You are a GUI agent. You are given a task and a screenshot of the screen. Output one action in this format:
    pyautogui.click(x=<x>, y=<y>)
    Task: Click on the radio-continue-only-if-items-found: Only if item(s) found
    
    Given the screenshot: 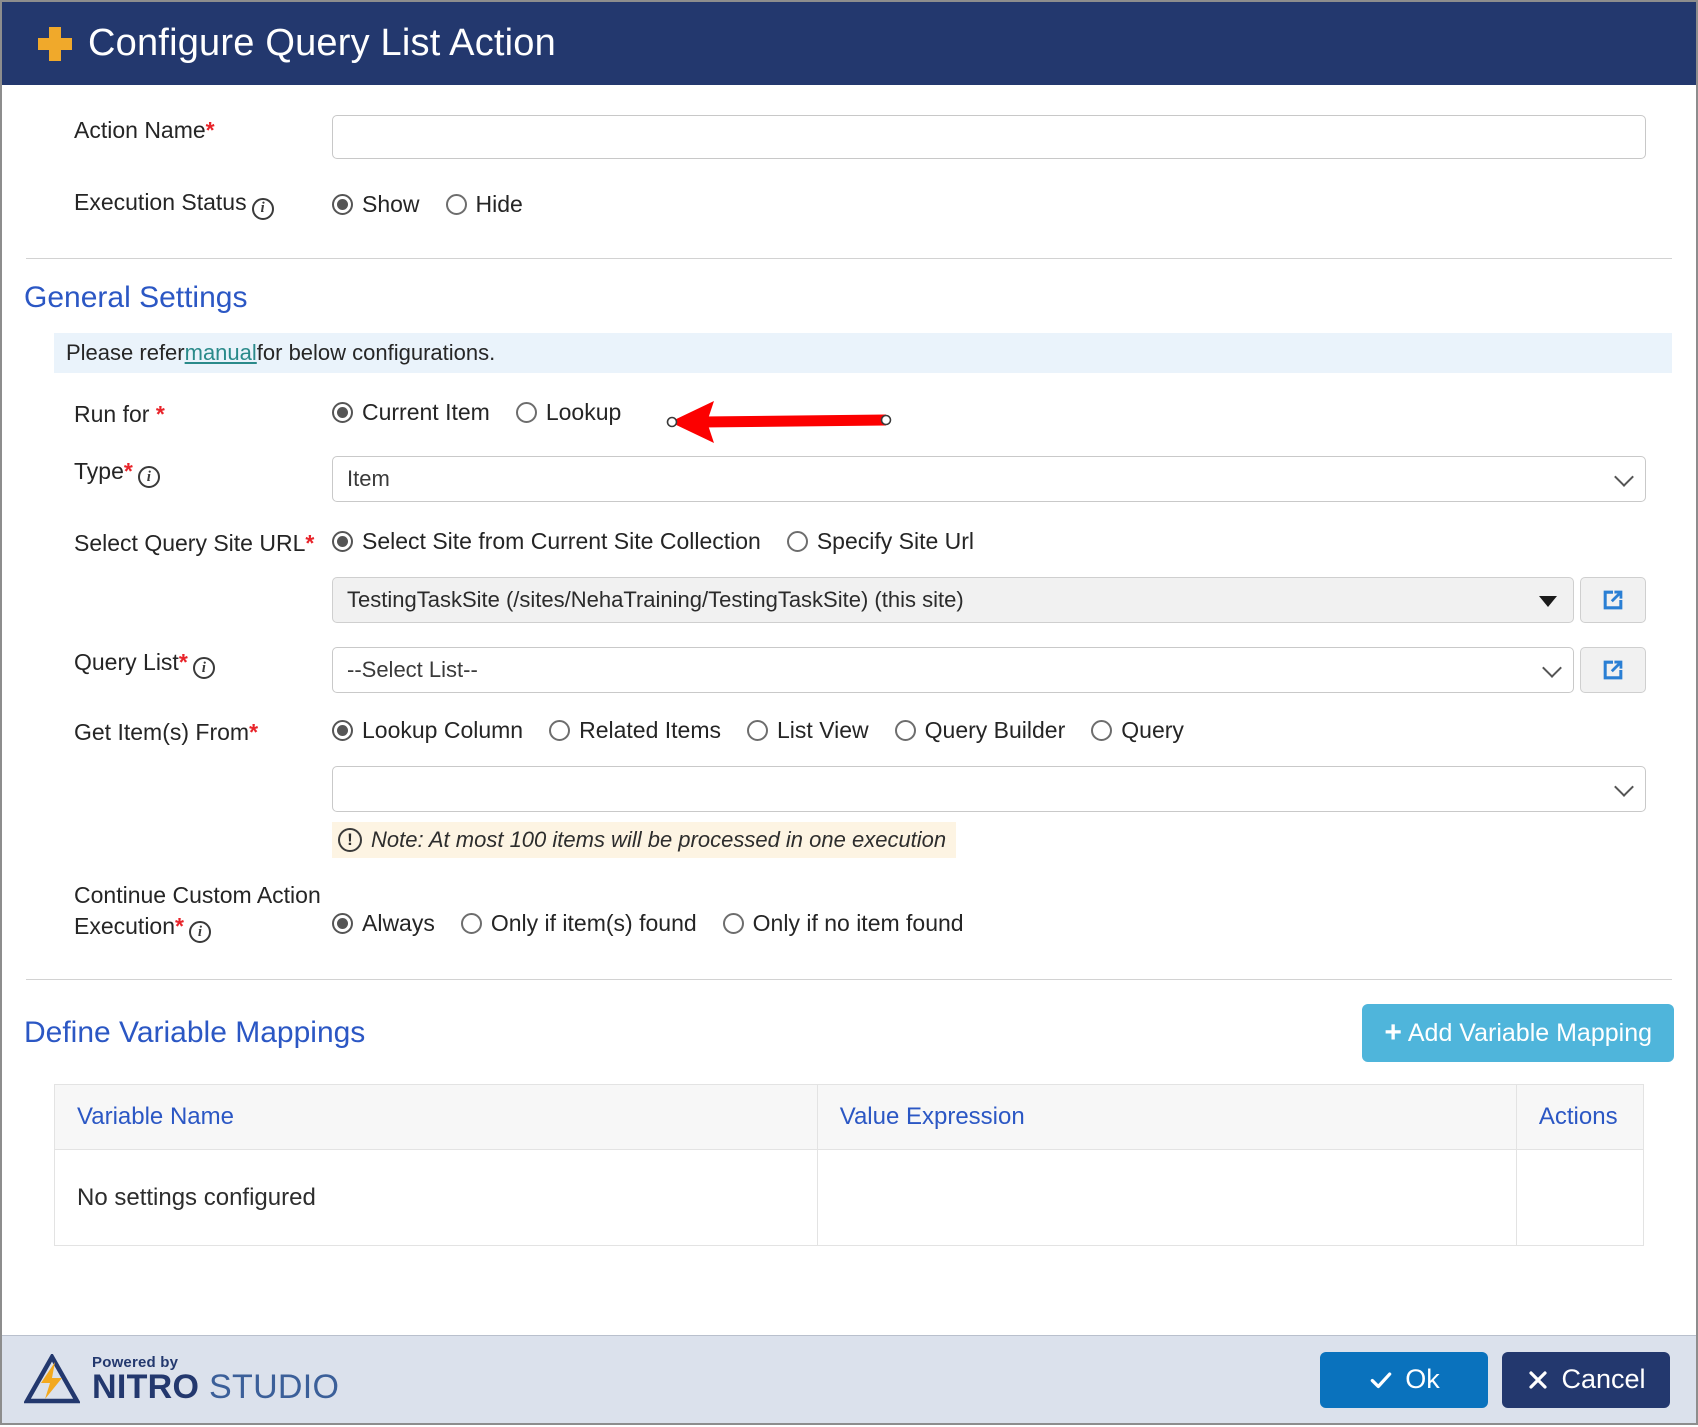 What is the action you would take?
    pyautogui.click(x=578, y=923)
    